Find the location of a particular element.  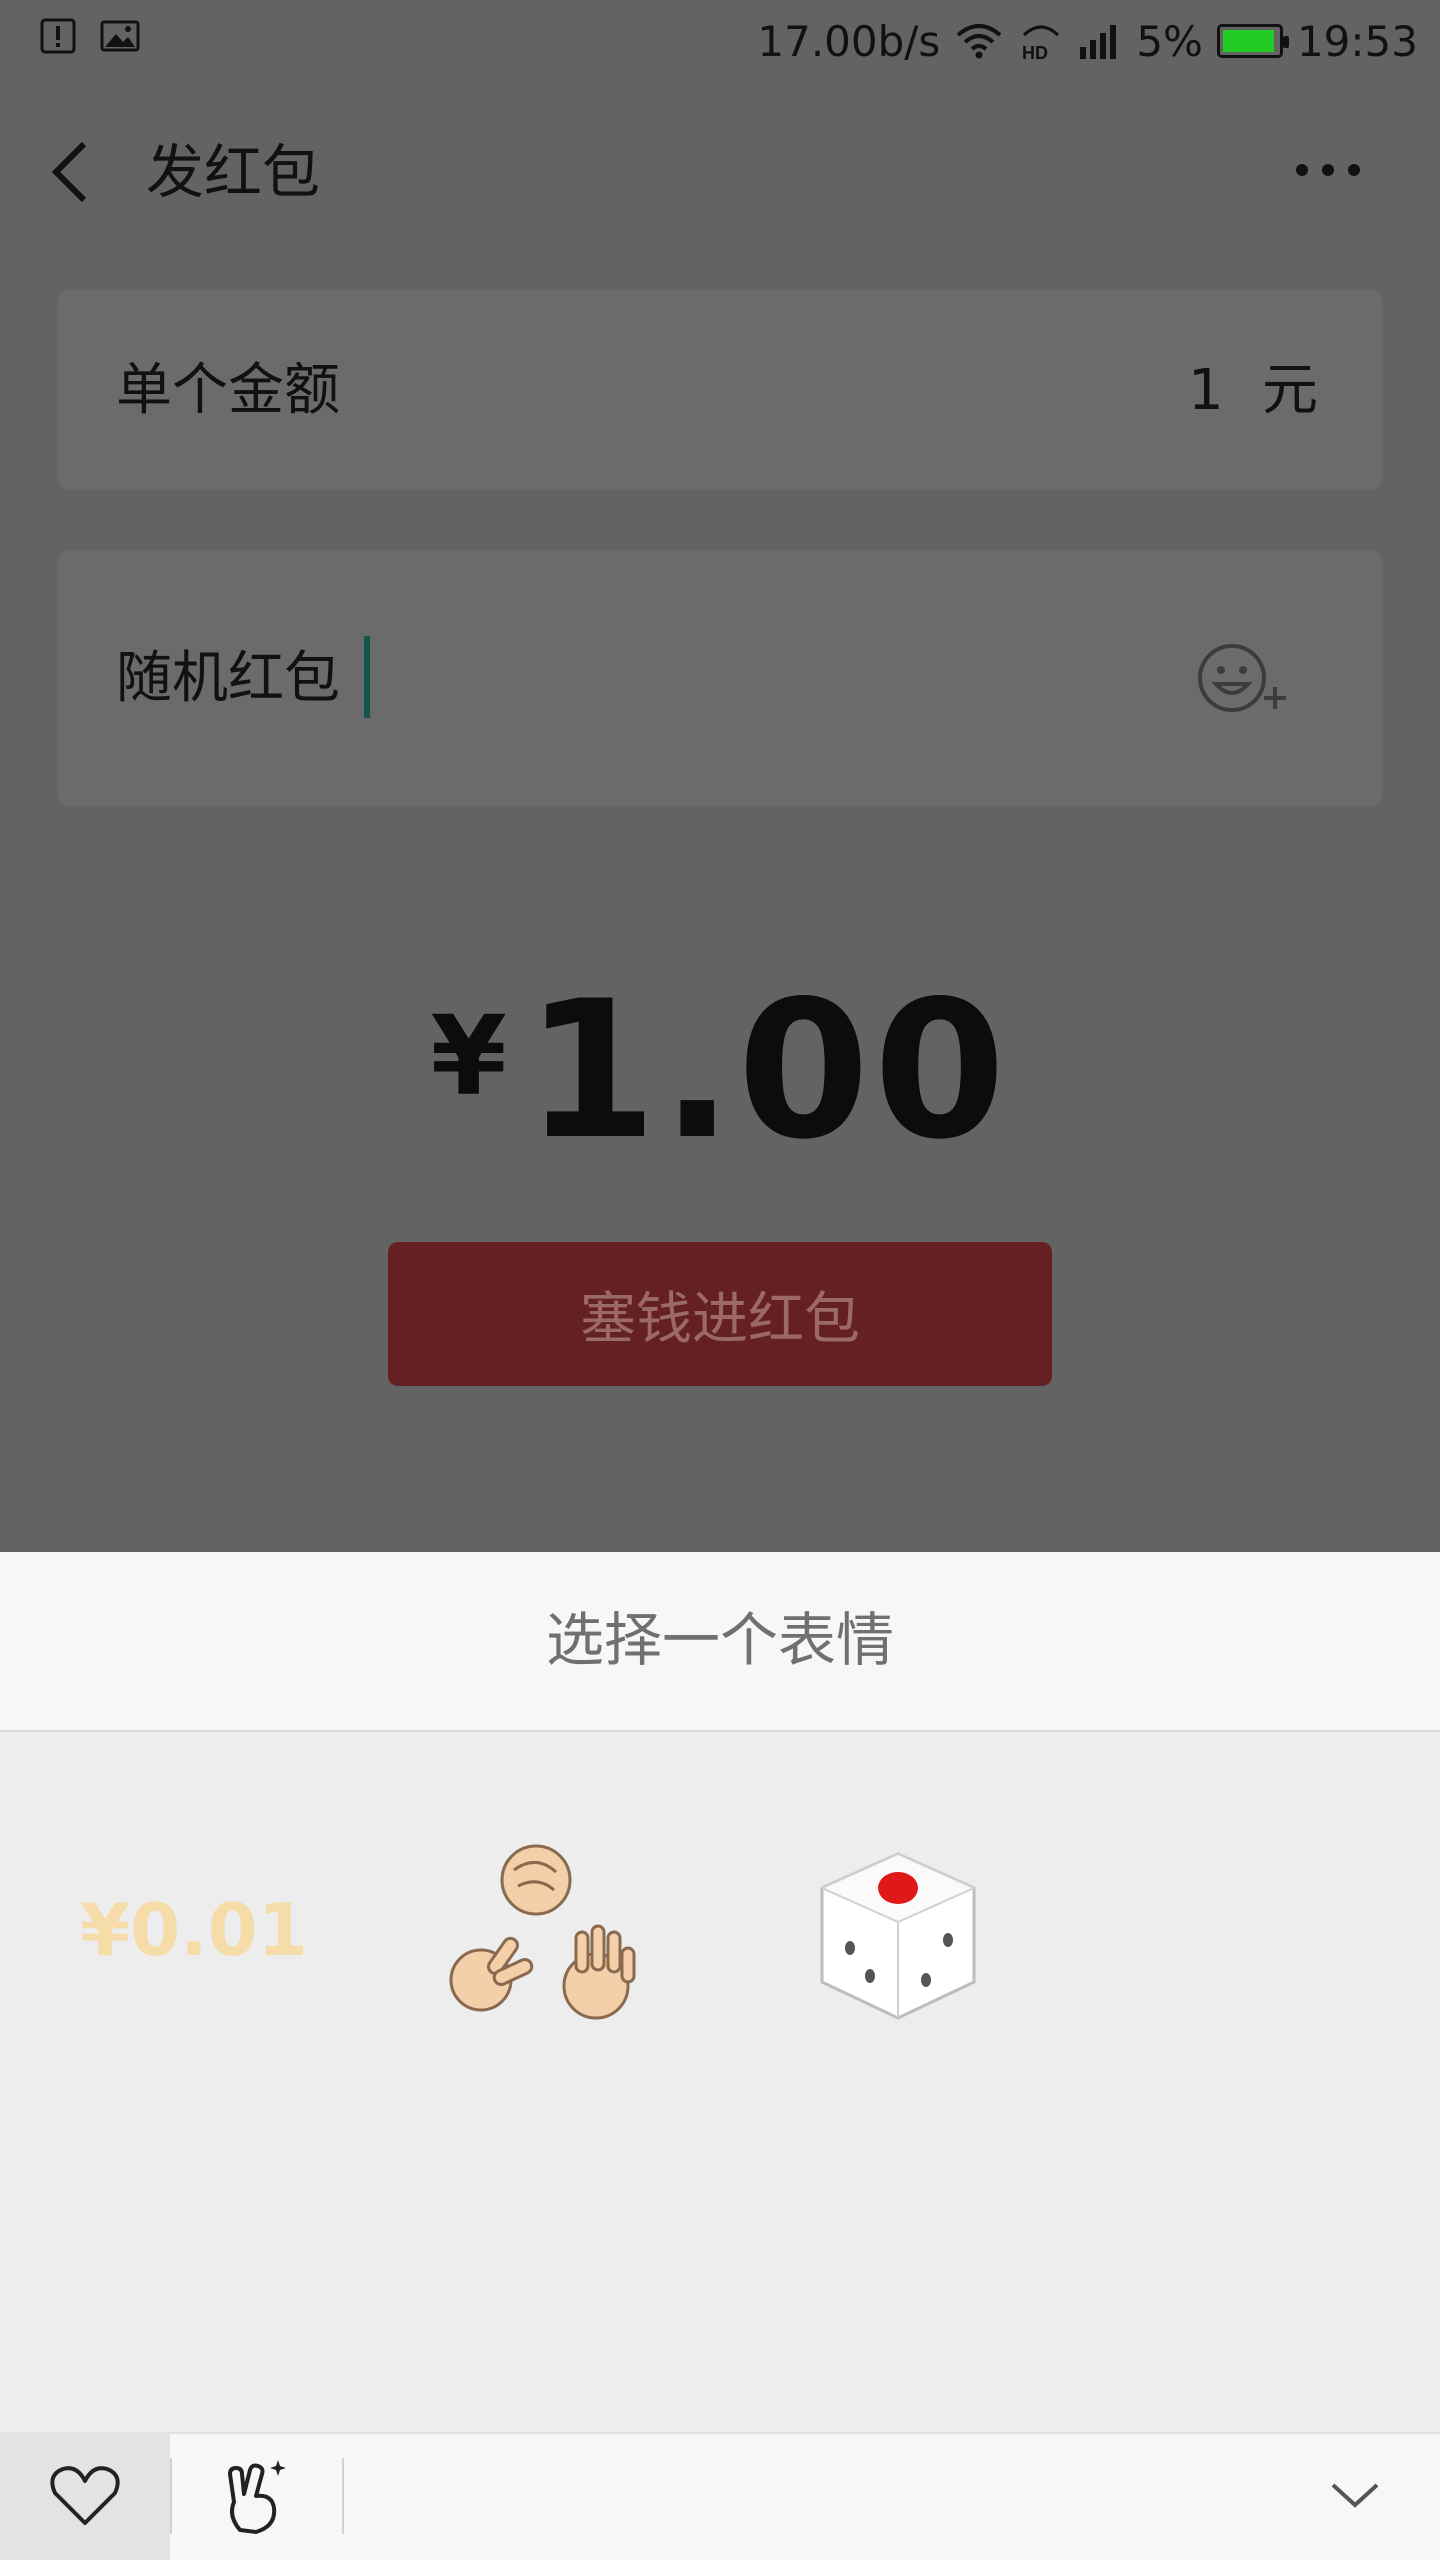

battery-icon is located at coordinates (1252, 41).